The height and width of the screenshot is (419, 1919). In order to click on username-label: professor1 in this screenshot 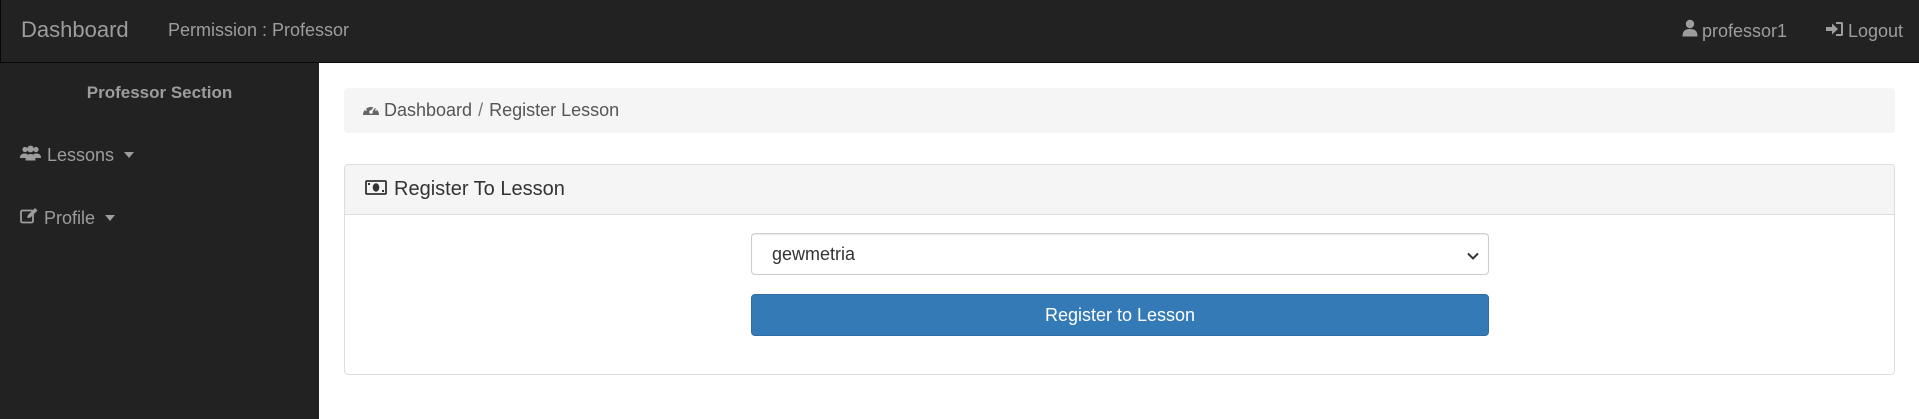, I will do `click(1745, 31)`.